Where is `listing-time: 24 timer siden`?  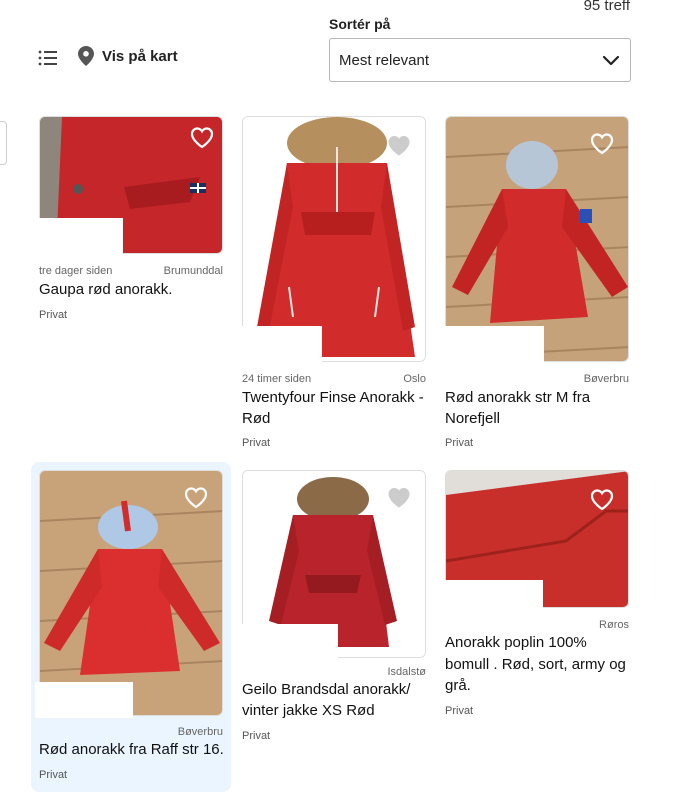 listing-time: 24 timer siden is located at coordinates (277, 379).